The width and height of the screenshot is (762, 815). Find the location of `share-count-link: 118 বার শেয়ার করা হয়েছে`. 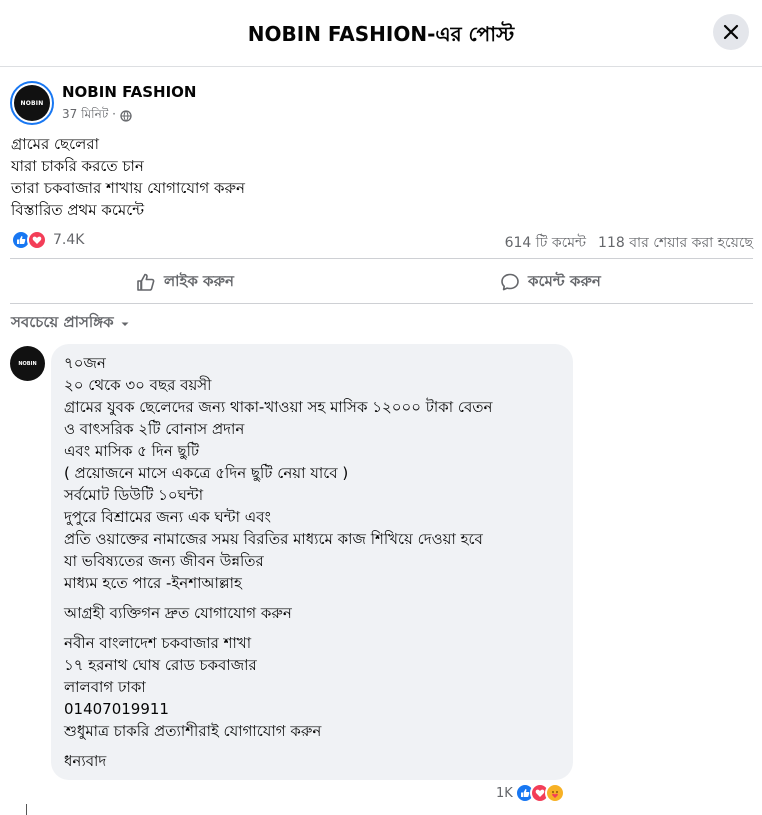

share-count-link: 118 বার শেয়ার করা হয়েছে is located at coordinates (675, 243).